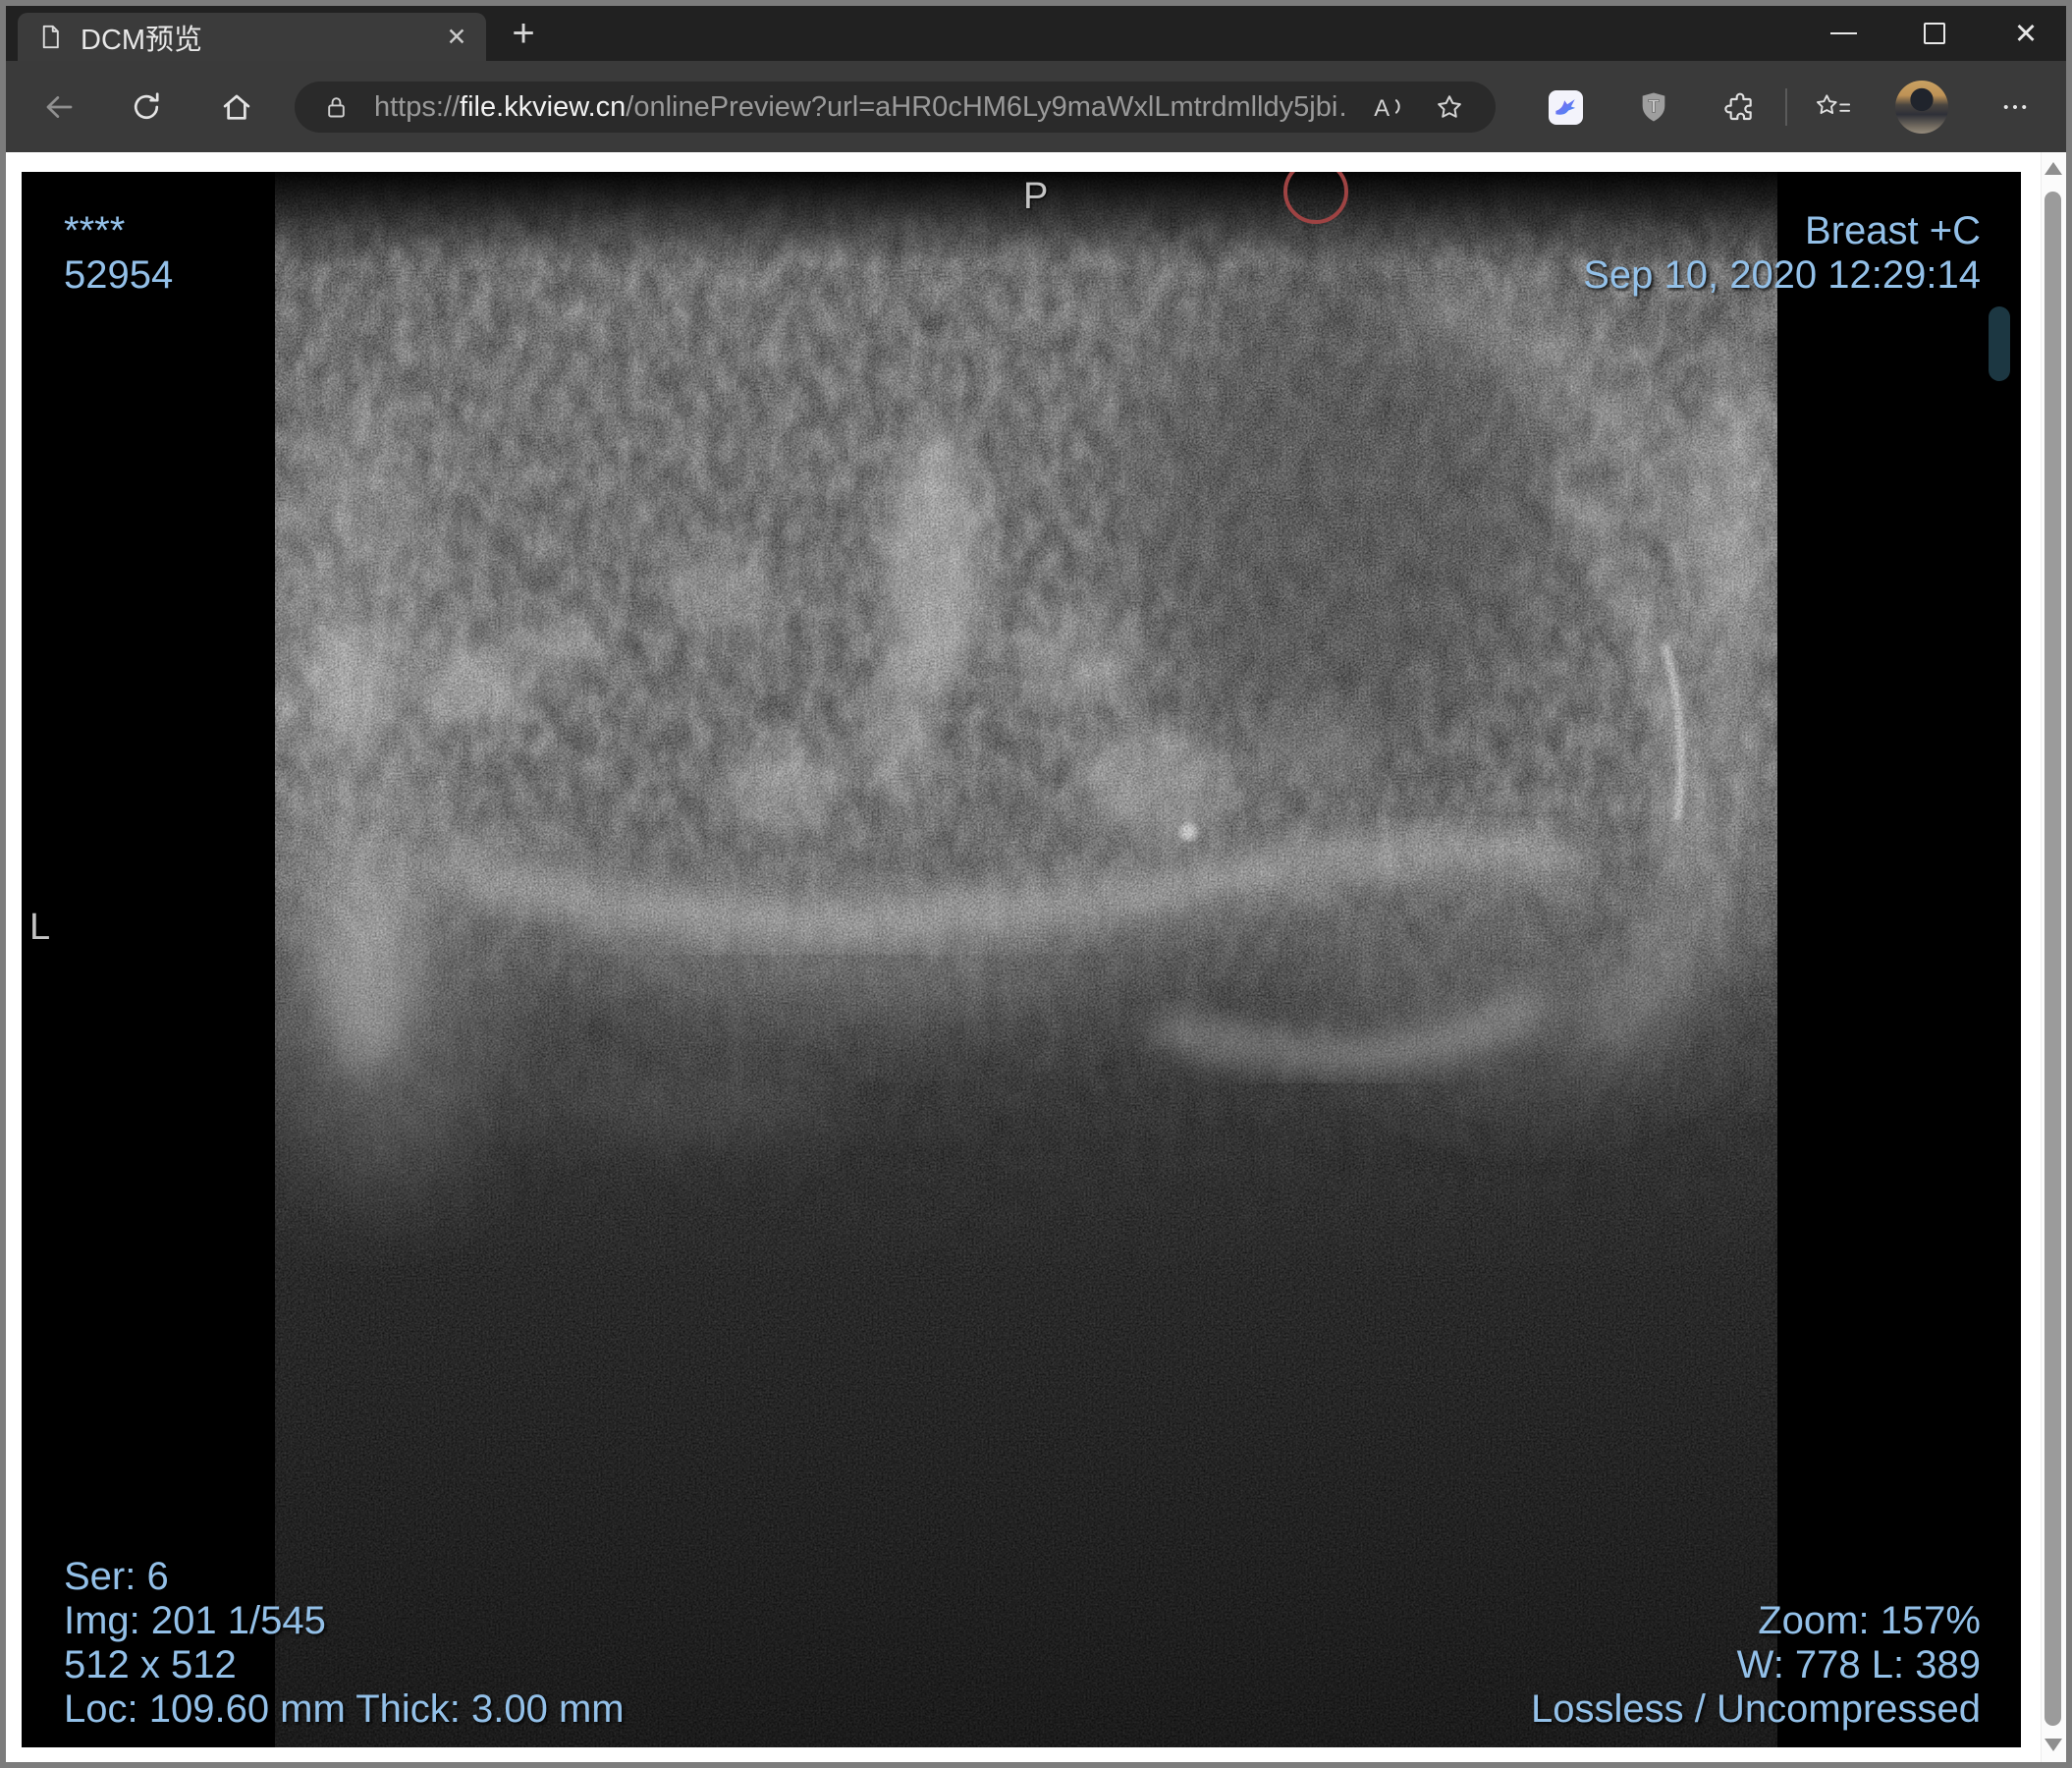 This screenshot has width=2072, height=1768. What do you see at coordinates (142, 40) in the screenshot?
I see `tab-title: DCM预览` at bounding box center [142, 40].